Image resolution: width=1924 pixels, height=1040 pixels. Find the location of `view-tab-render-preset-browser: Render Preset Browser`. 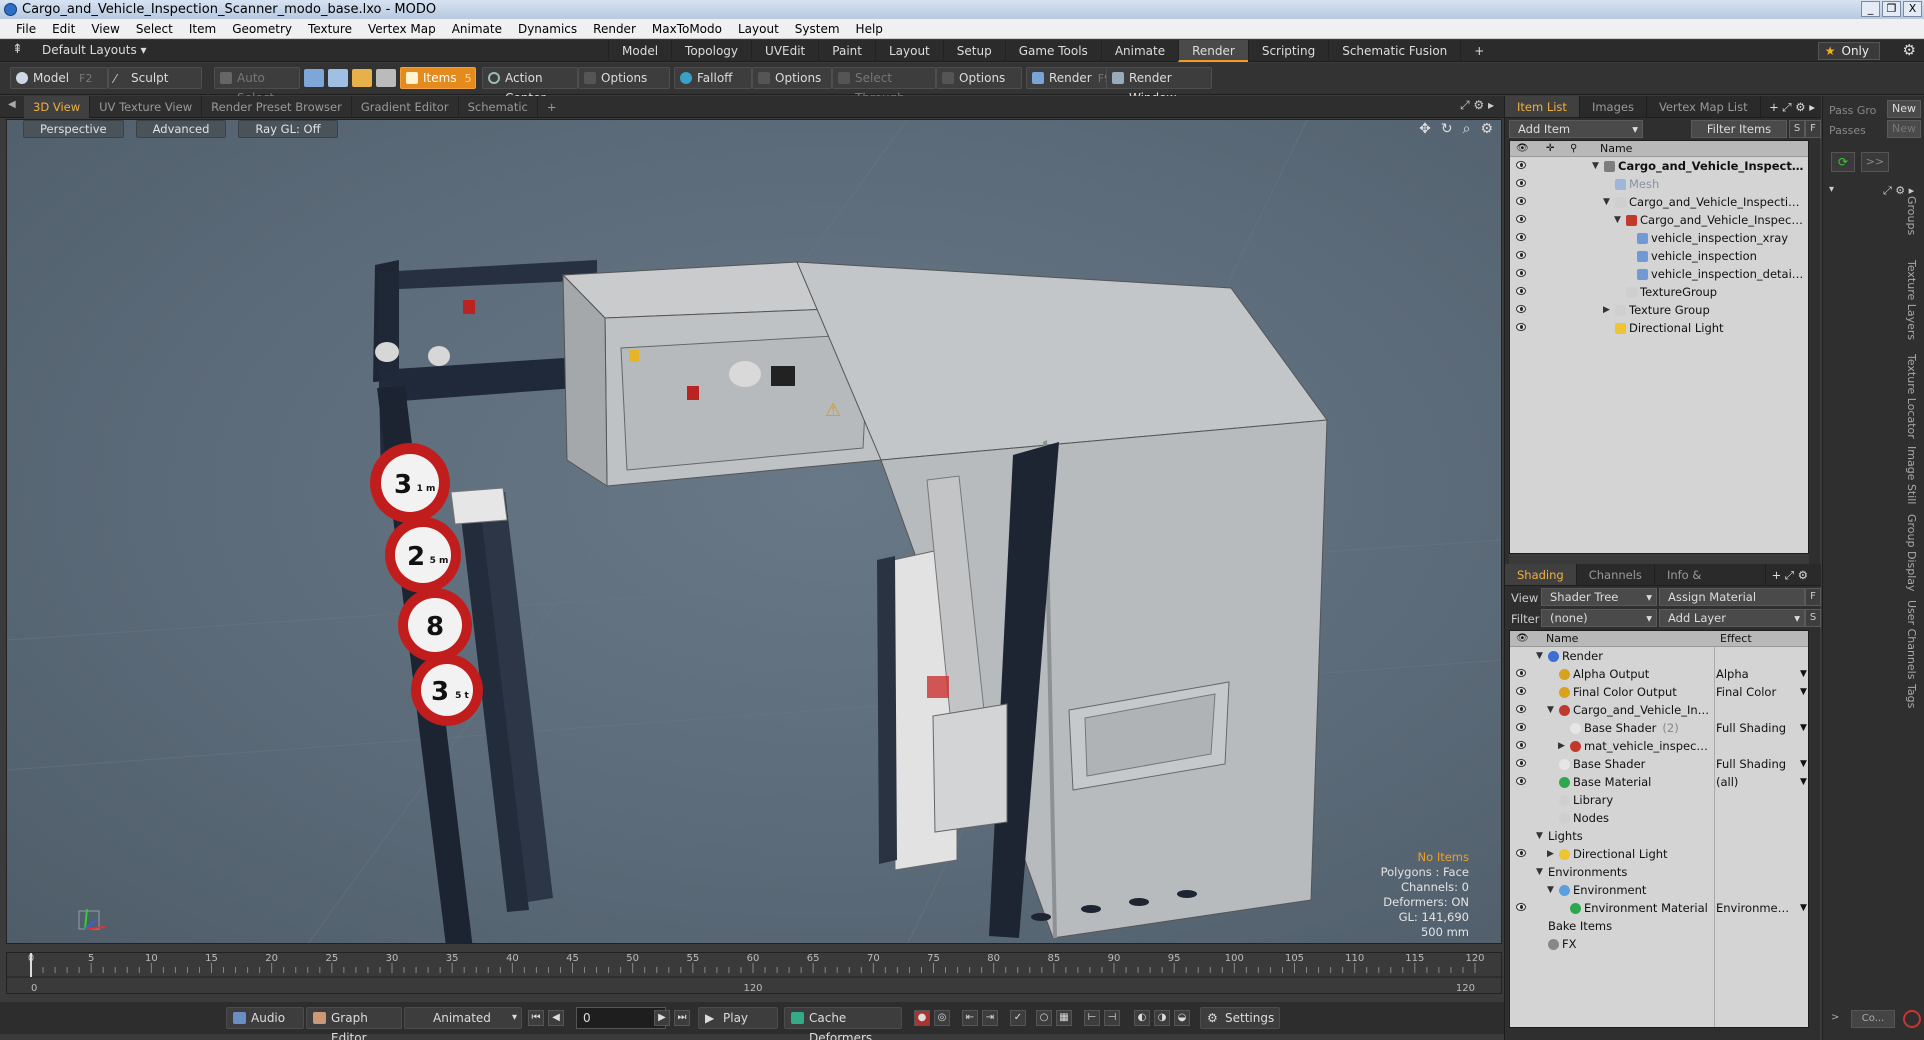

view-tab-render-preset-browser: Render Preset Browser is located at coordinates (277, 107).